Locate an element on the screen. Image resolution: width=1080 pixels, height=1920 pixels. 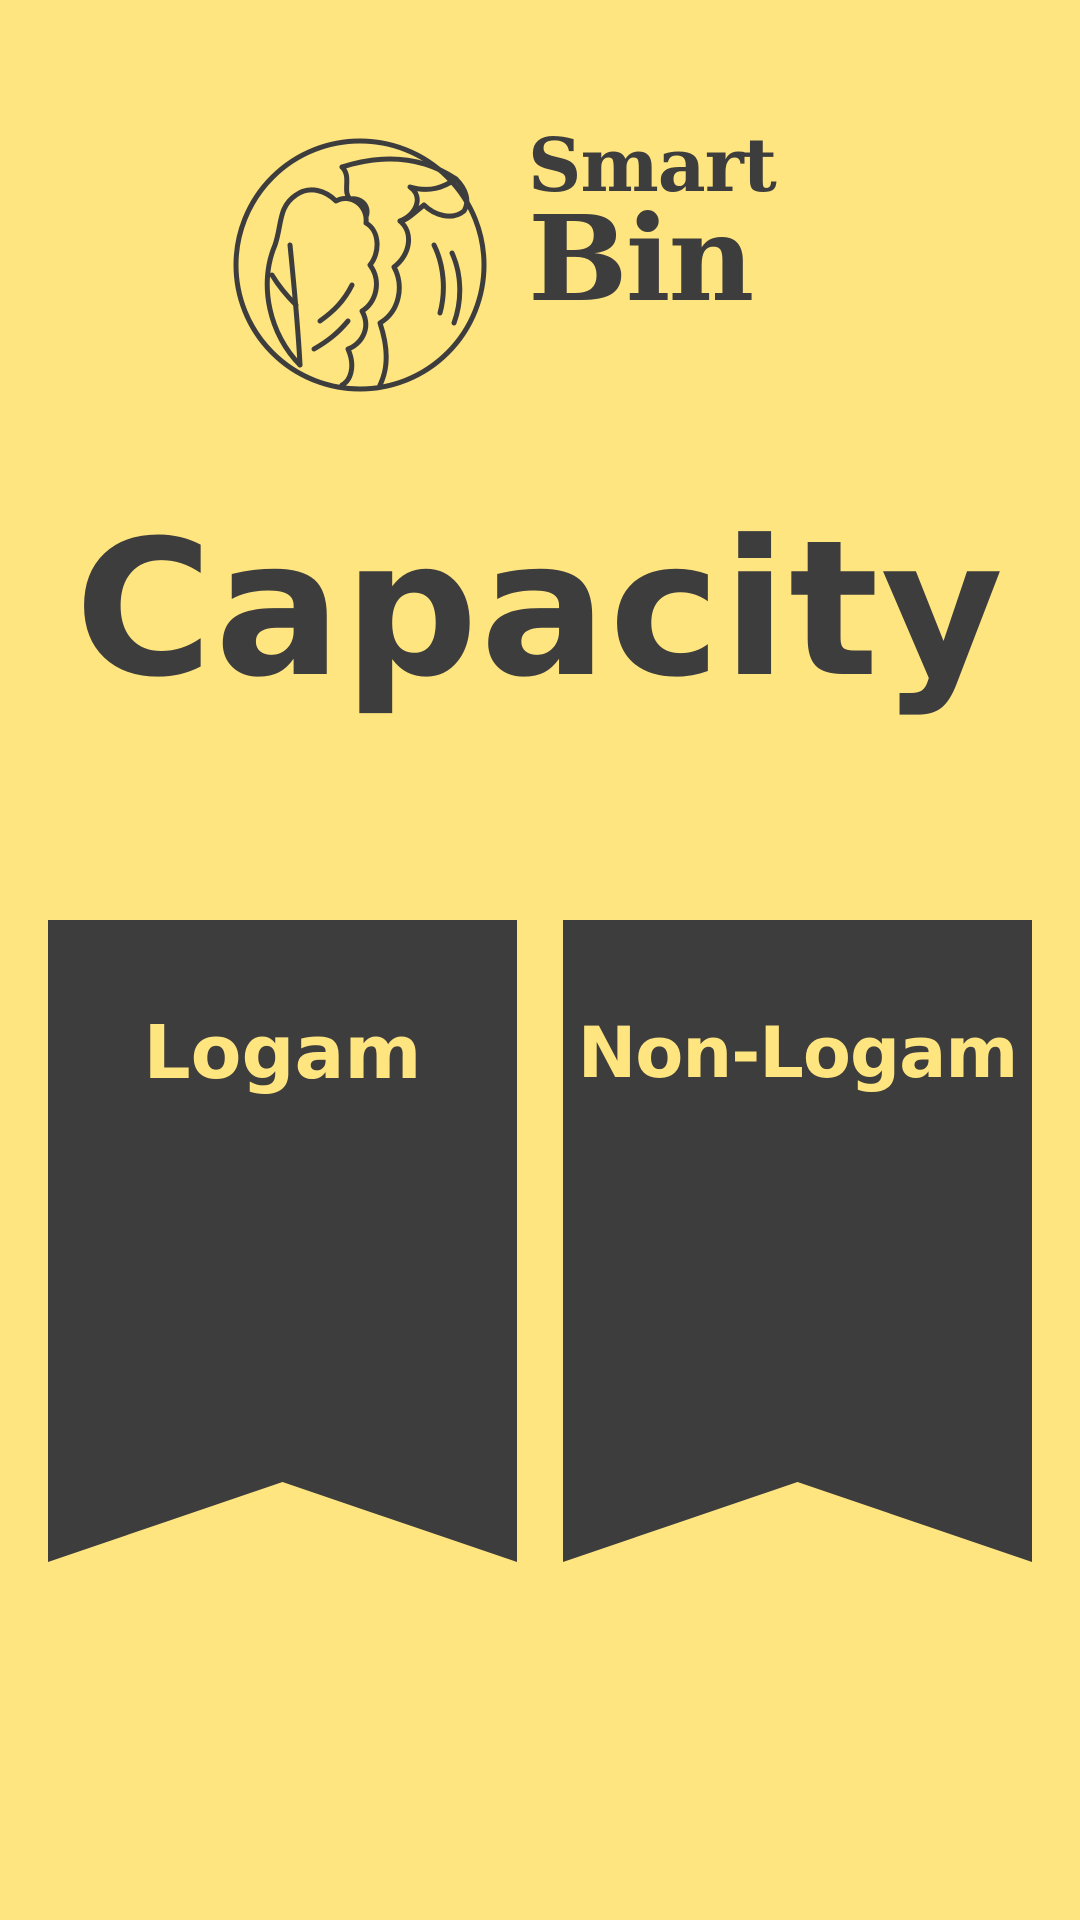
brand-wordmark: Smart Bin is located at coordinates (652, 227).